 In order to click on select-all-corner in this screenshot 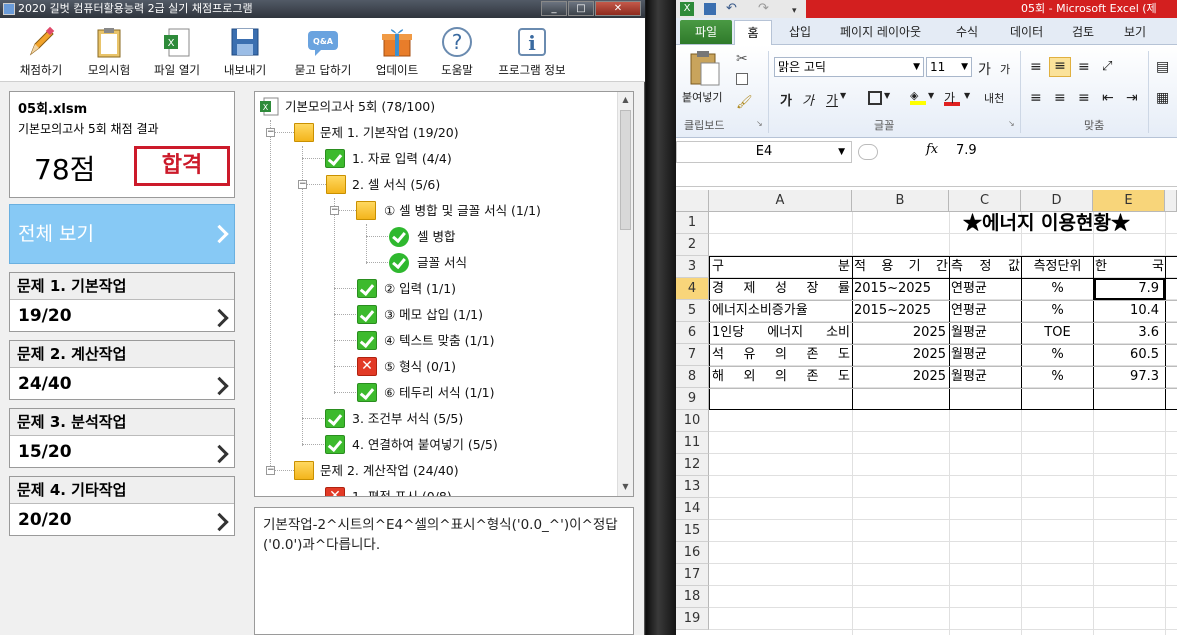, I will do `click(692, 201)`.